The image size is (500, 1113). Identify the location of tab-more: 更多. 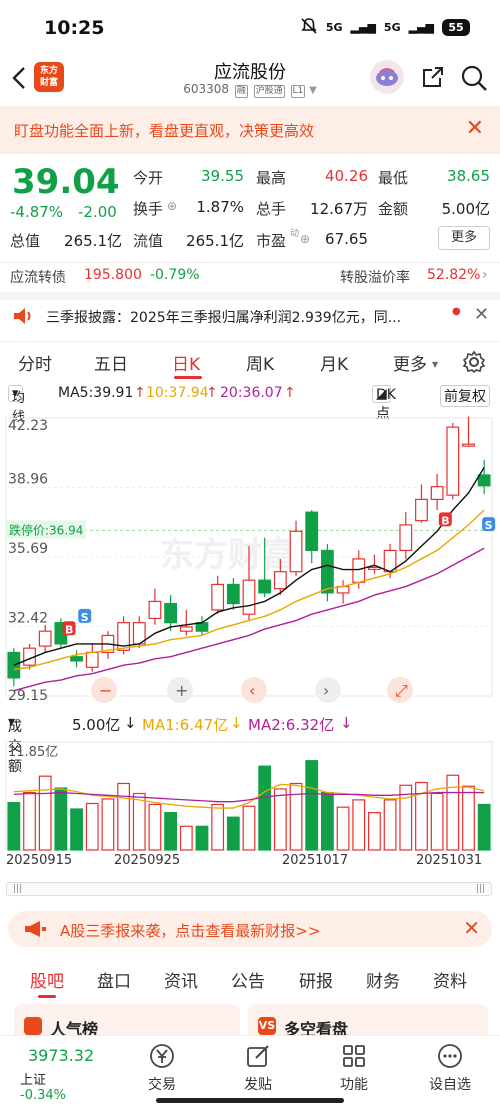
(410, 362).